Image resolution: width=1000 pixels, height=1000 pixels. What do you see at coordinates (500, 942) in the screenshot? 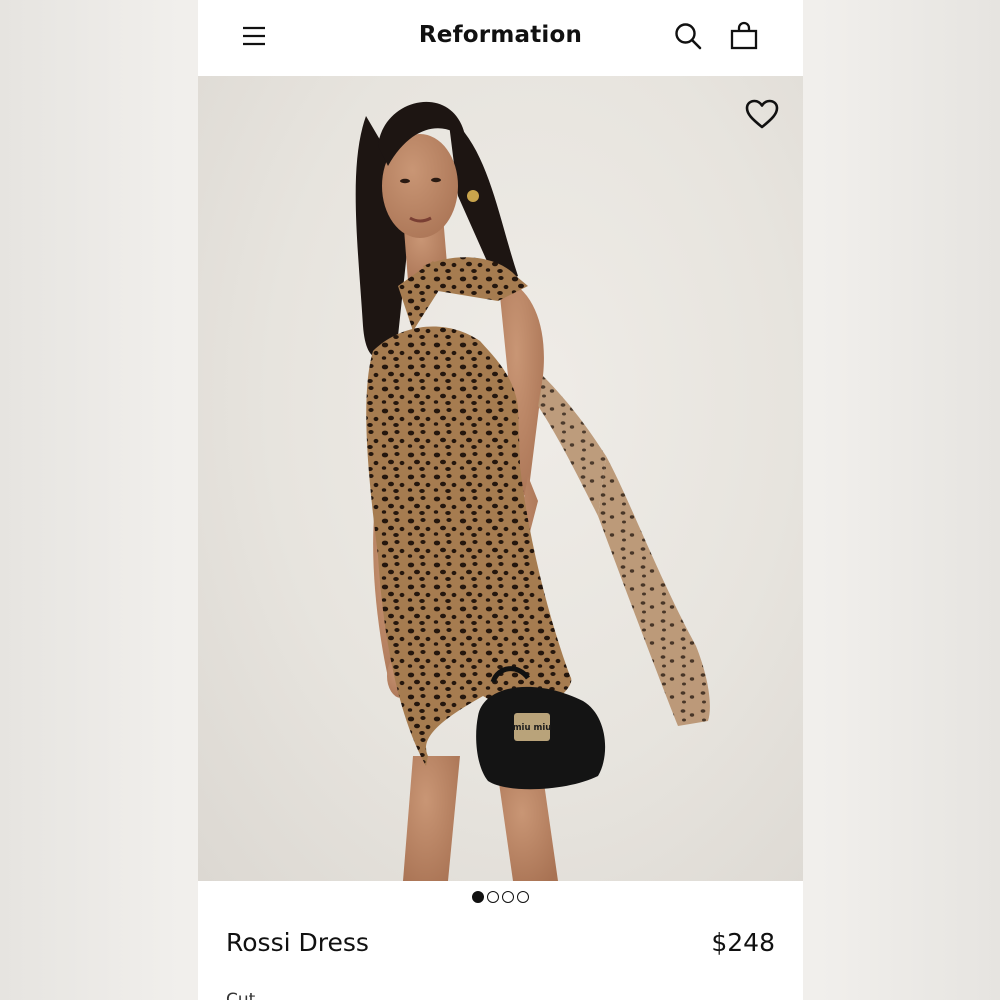
I see `product-title-row: Rossi Dress $248` at bounding box center [500, 942].